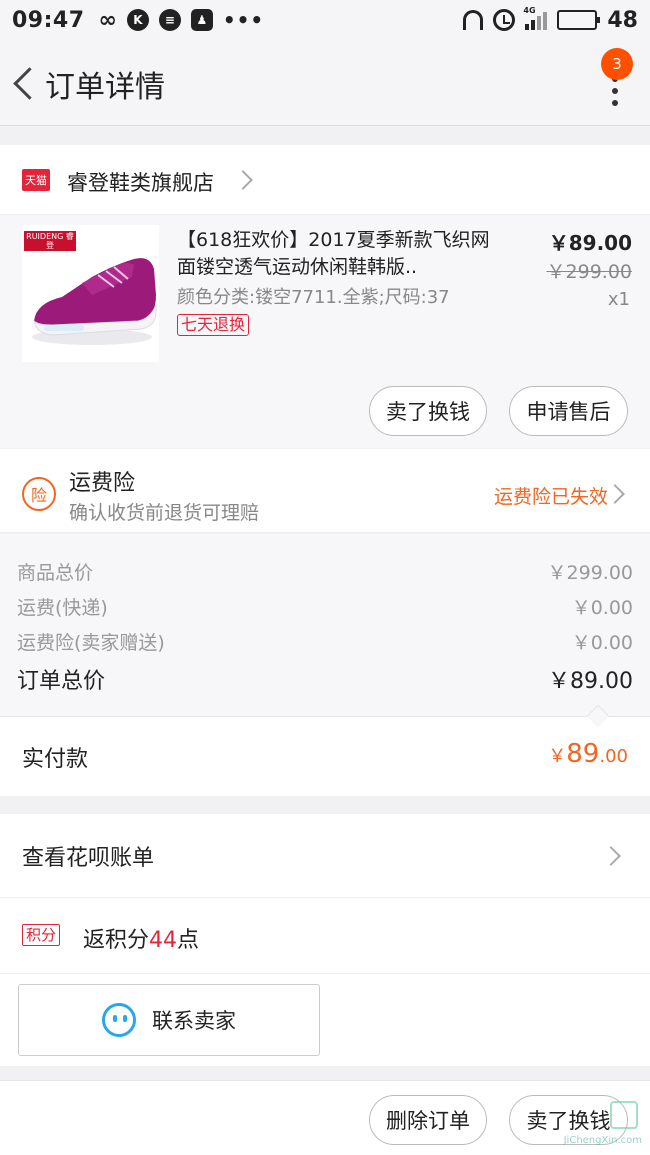 The height and width of the screenshot is (1155, 650). What do you see at coordinates (325, 83) in the screenshot?
I see `title-bar: 订单详情 3` at bounding box center [325, 83].